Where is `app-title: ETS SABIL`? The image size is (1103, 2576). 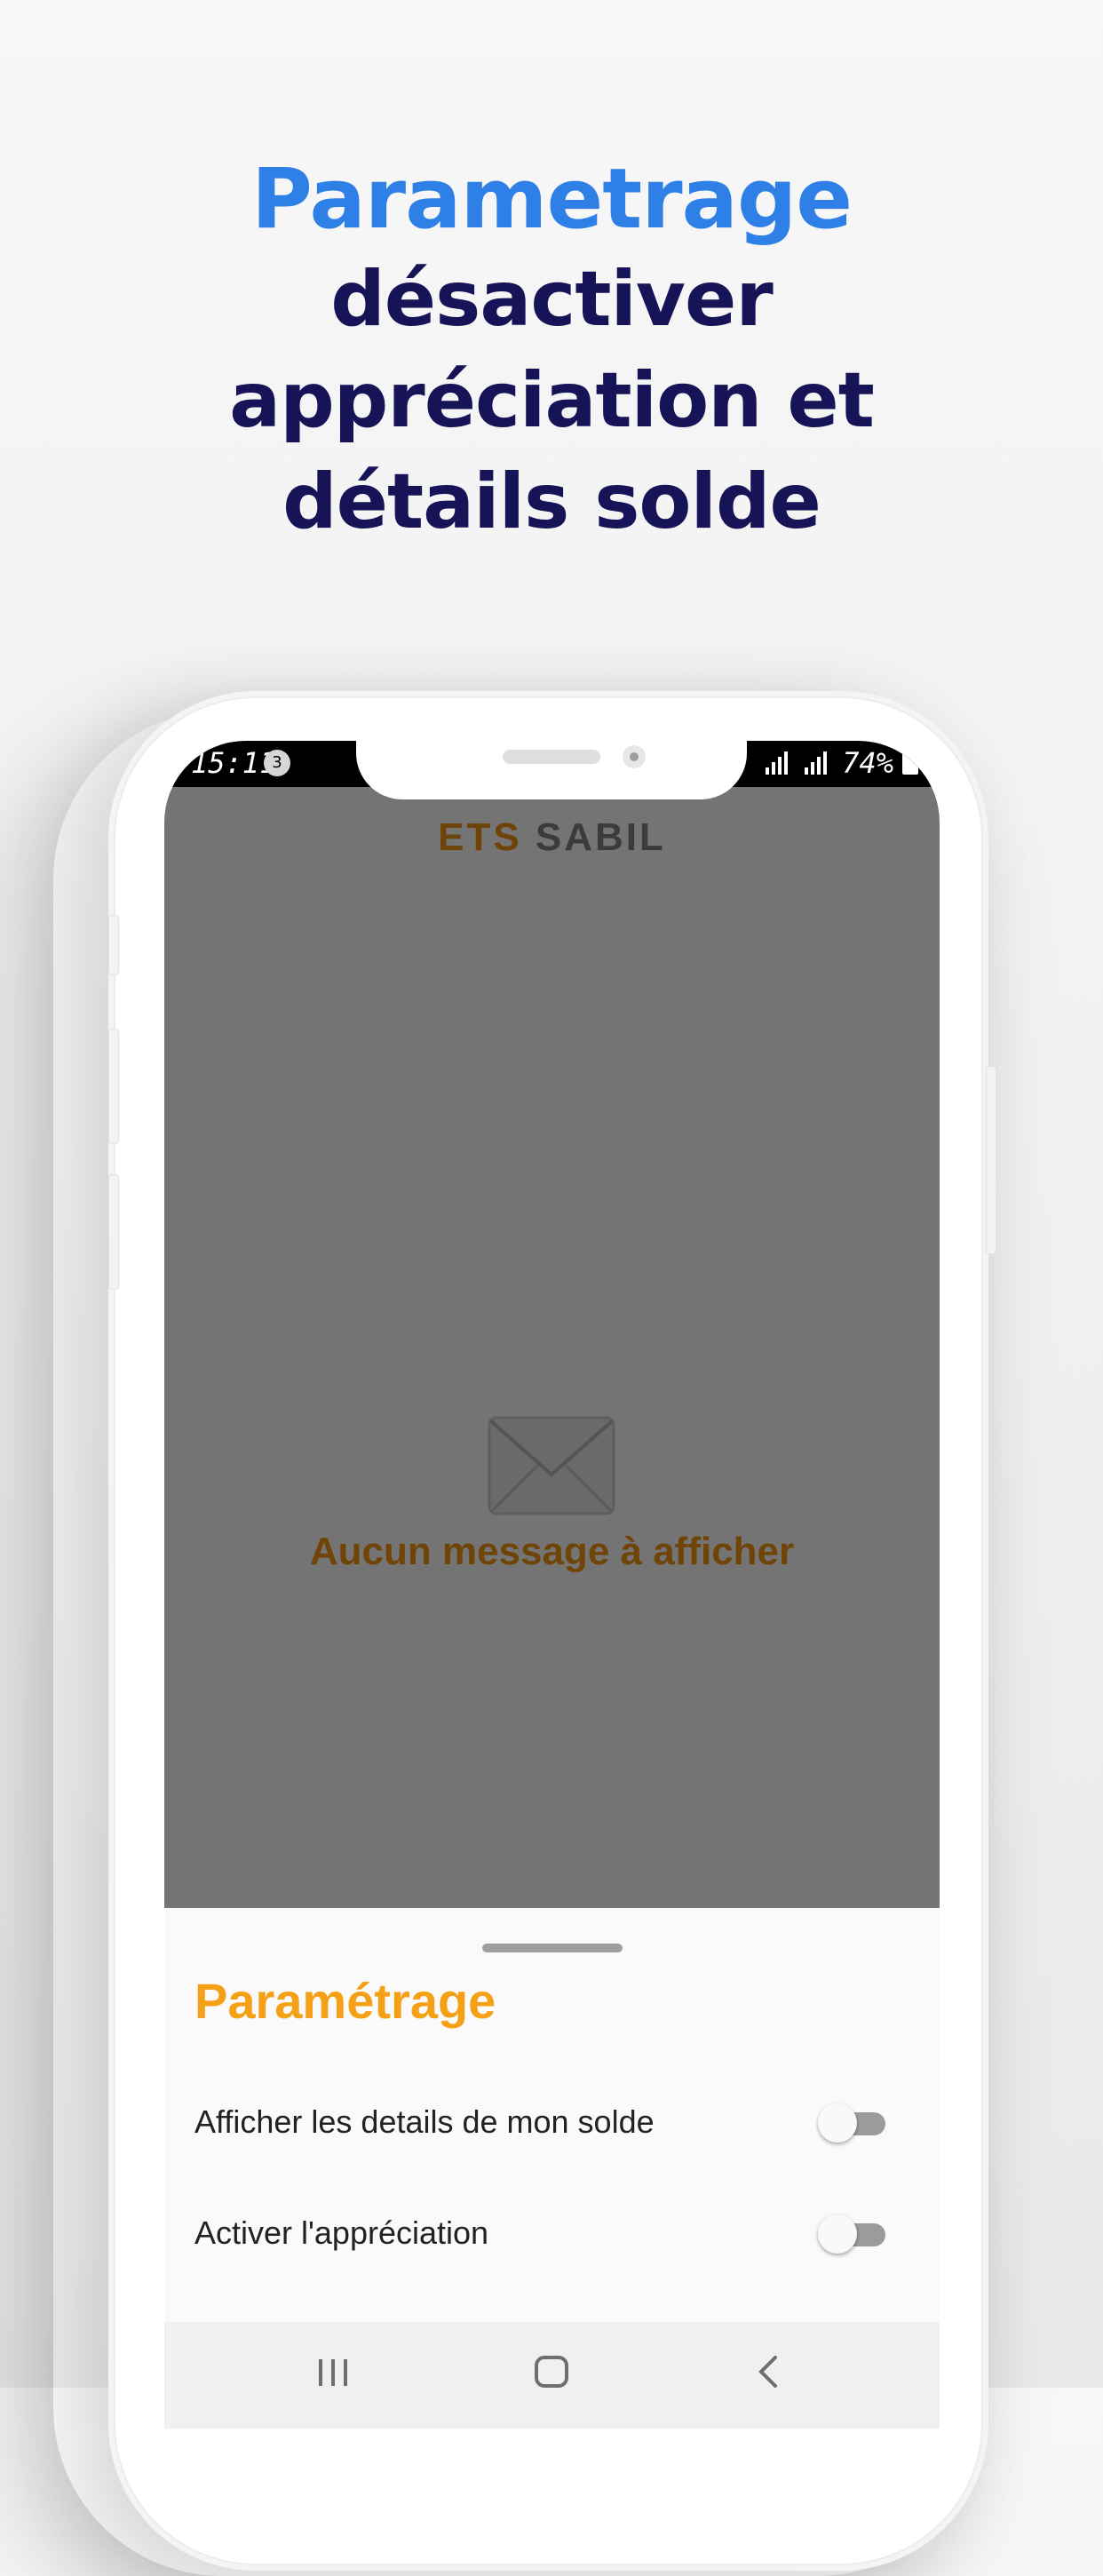
app-title: ETS SABIL is located at coordinates (552, 837).